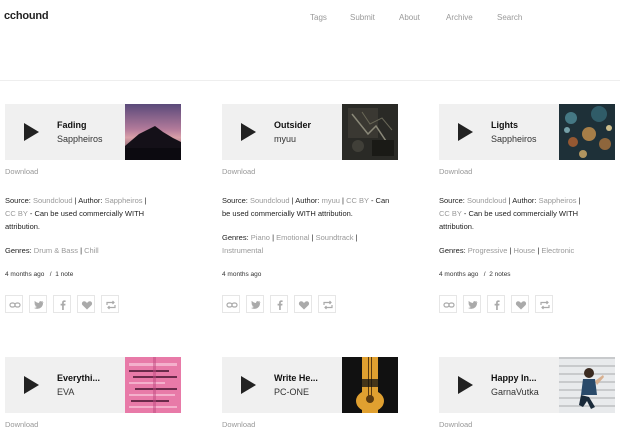 Image resolution: width=620 pixels, height=433 pixels. Describe the element at coordinates (242, 250) in the screenshot. I see `genre-link: Instrumental` at that location.